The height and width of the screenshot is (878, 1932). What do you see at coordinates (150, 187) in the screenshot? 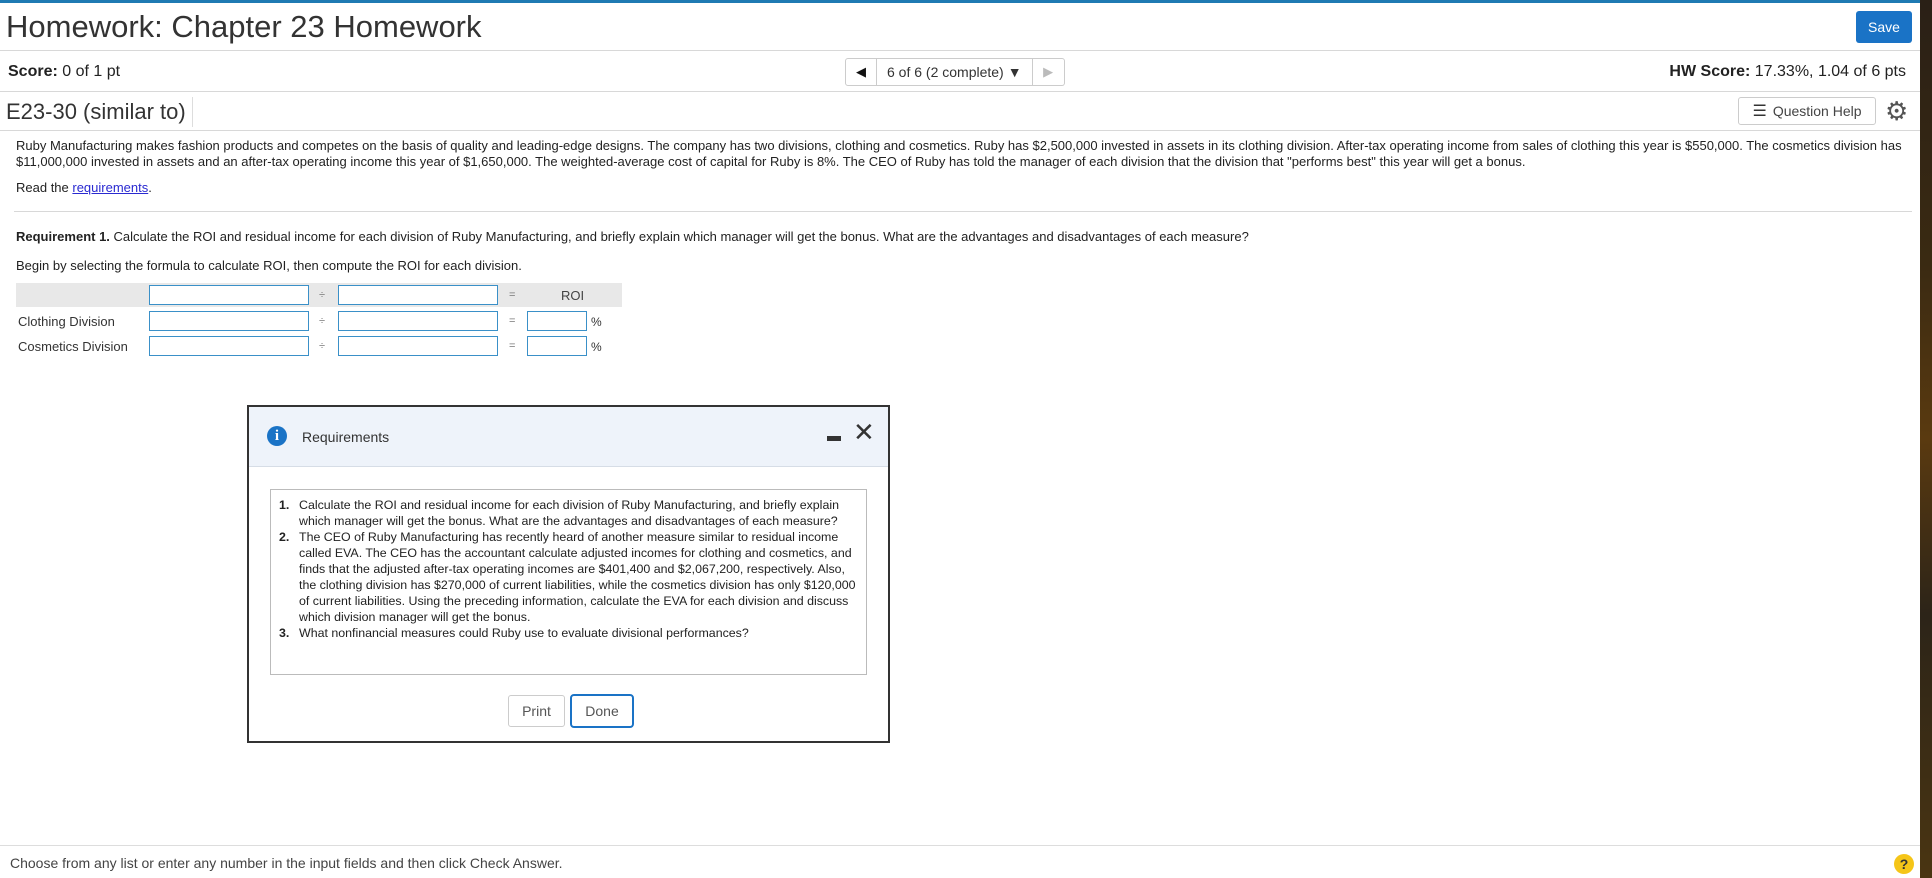
I see `read-suffix: .` at bounding box center [150, 187].